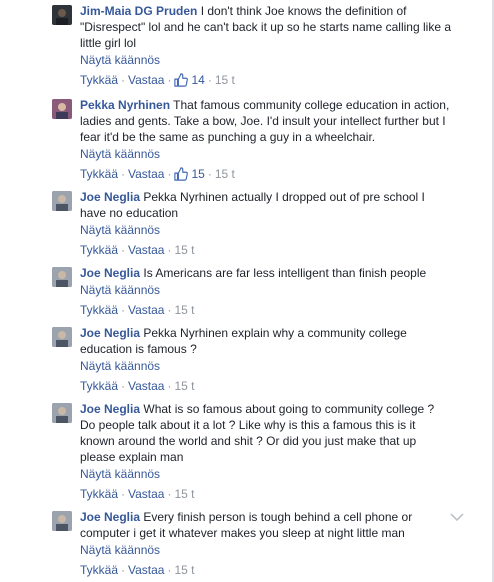 The image size is (494, 582). What do you see at coordinates (457, 517) in the screenshot?
I see `chevron-down-icon` at bounding box center [457, 517].